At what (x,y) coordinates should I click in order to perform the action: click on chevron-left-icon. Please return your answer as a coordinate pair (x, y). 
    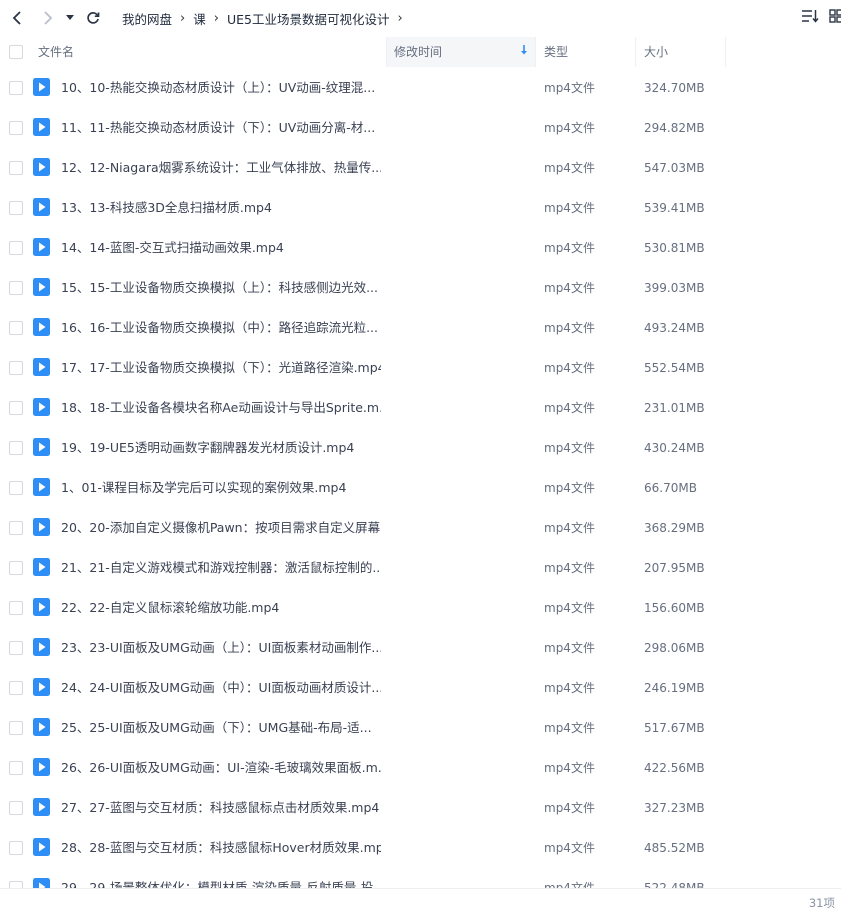
    Looking at the image, I should click on (16, 18).